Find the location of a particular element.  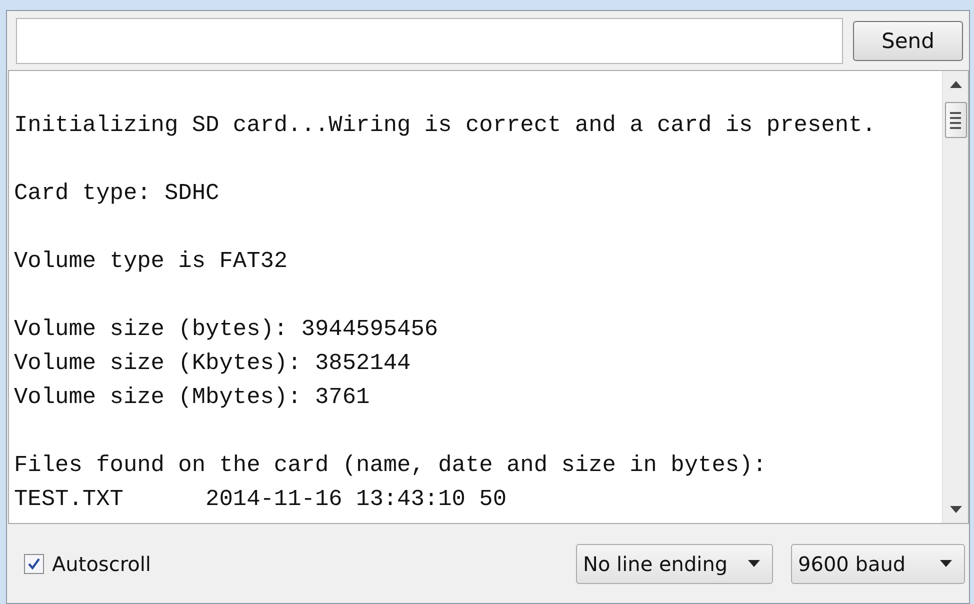

scroll-up-arrow-icon is located at coordinates (956, 84).